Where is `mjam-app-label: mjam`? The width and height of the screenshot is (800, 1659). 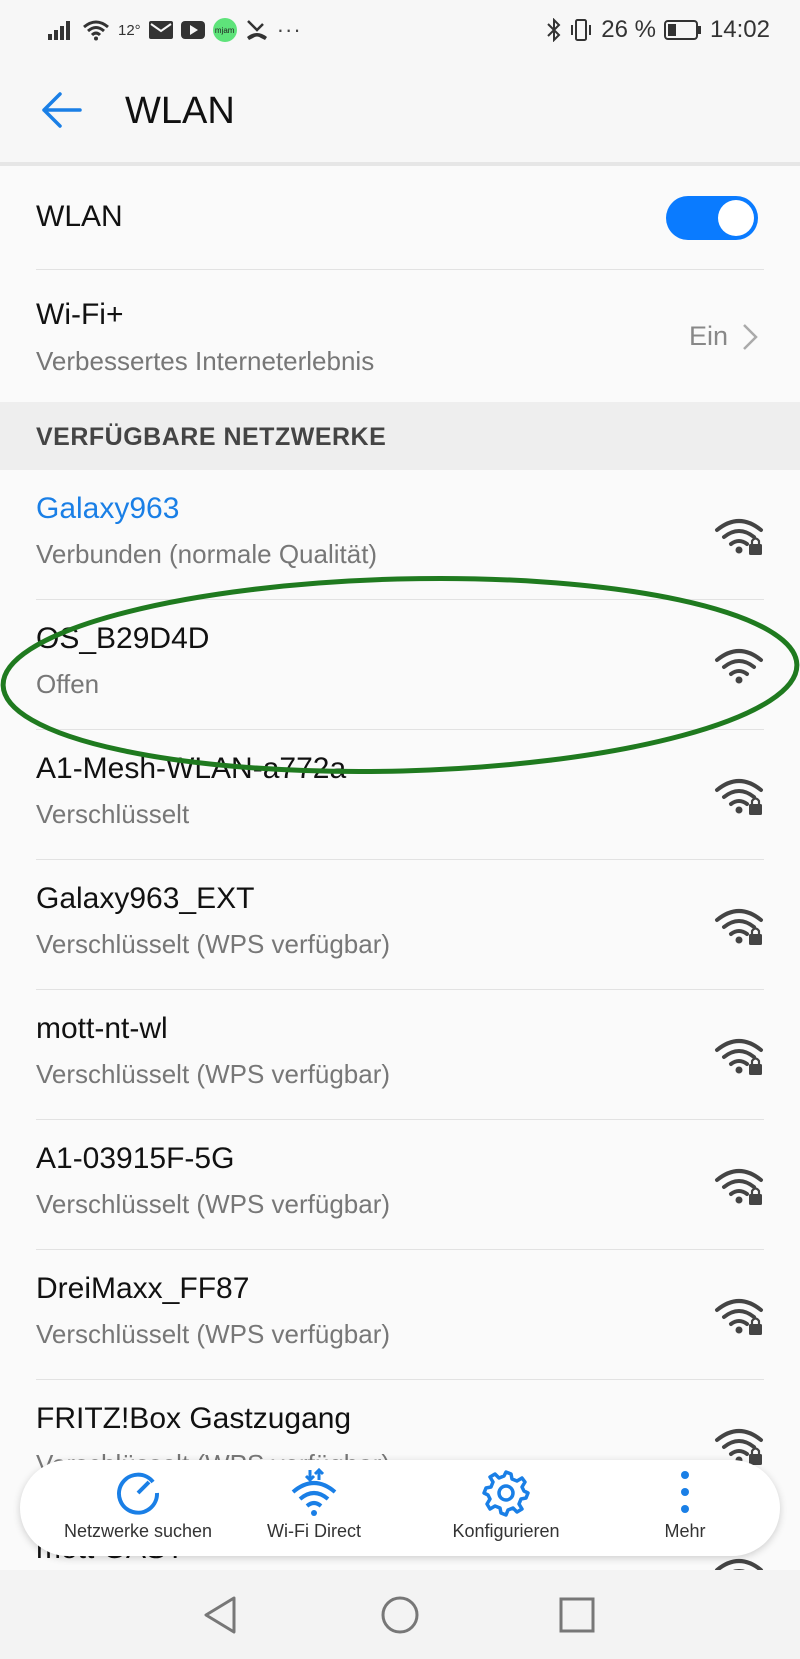
mjam-app-label: mjam is located at coordinates (224, 30).